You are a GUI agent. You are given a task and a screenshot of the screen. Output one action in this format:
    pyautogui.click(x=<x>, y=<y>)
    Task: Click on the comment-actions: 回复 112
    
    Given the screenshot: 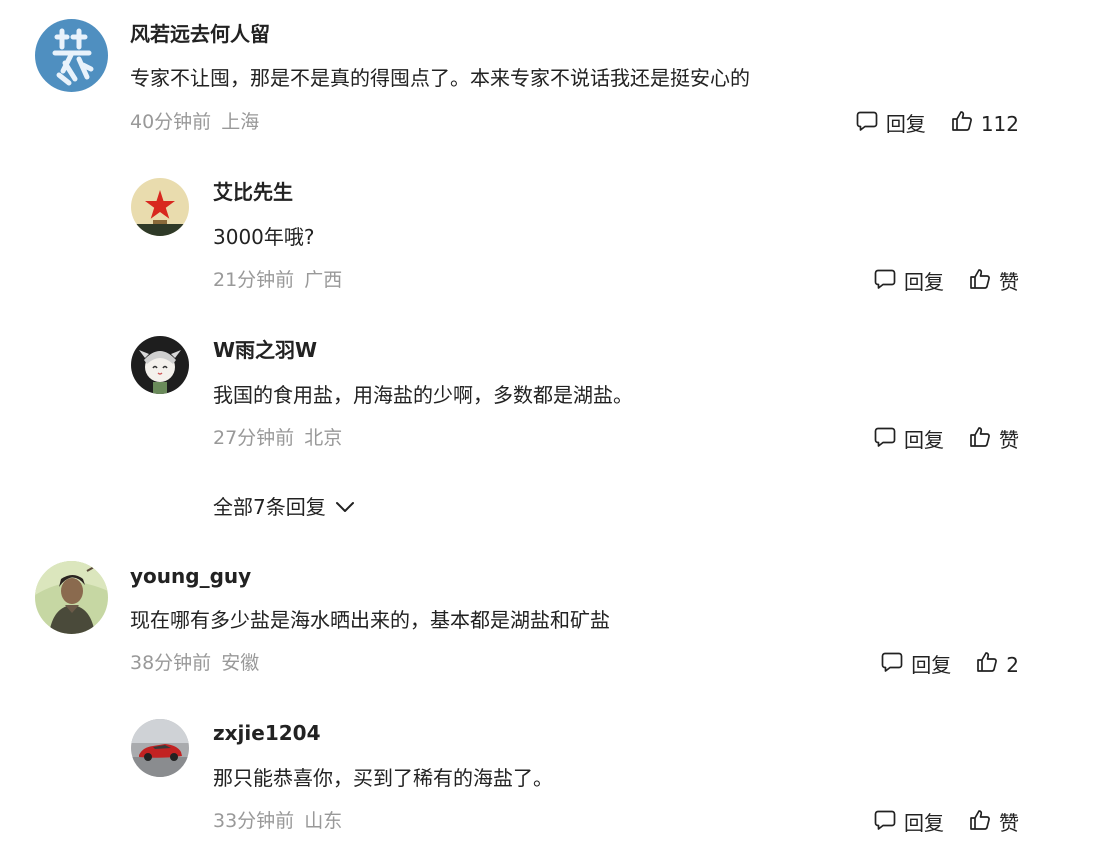 What is the action you would take?
    pyautogui.click(x=937, y=124)
    